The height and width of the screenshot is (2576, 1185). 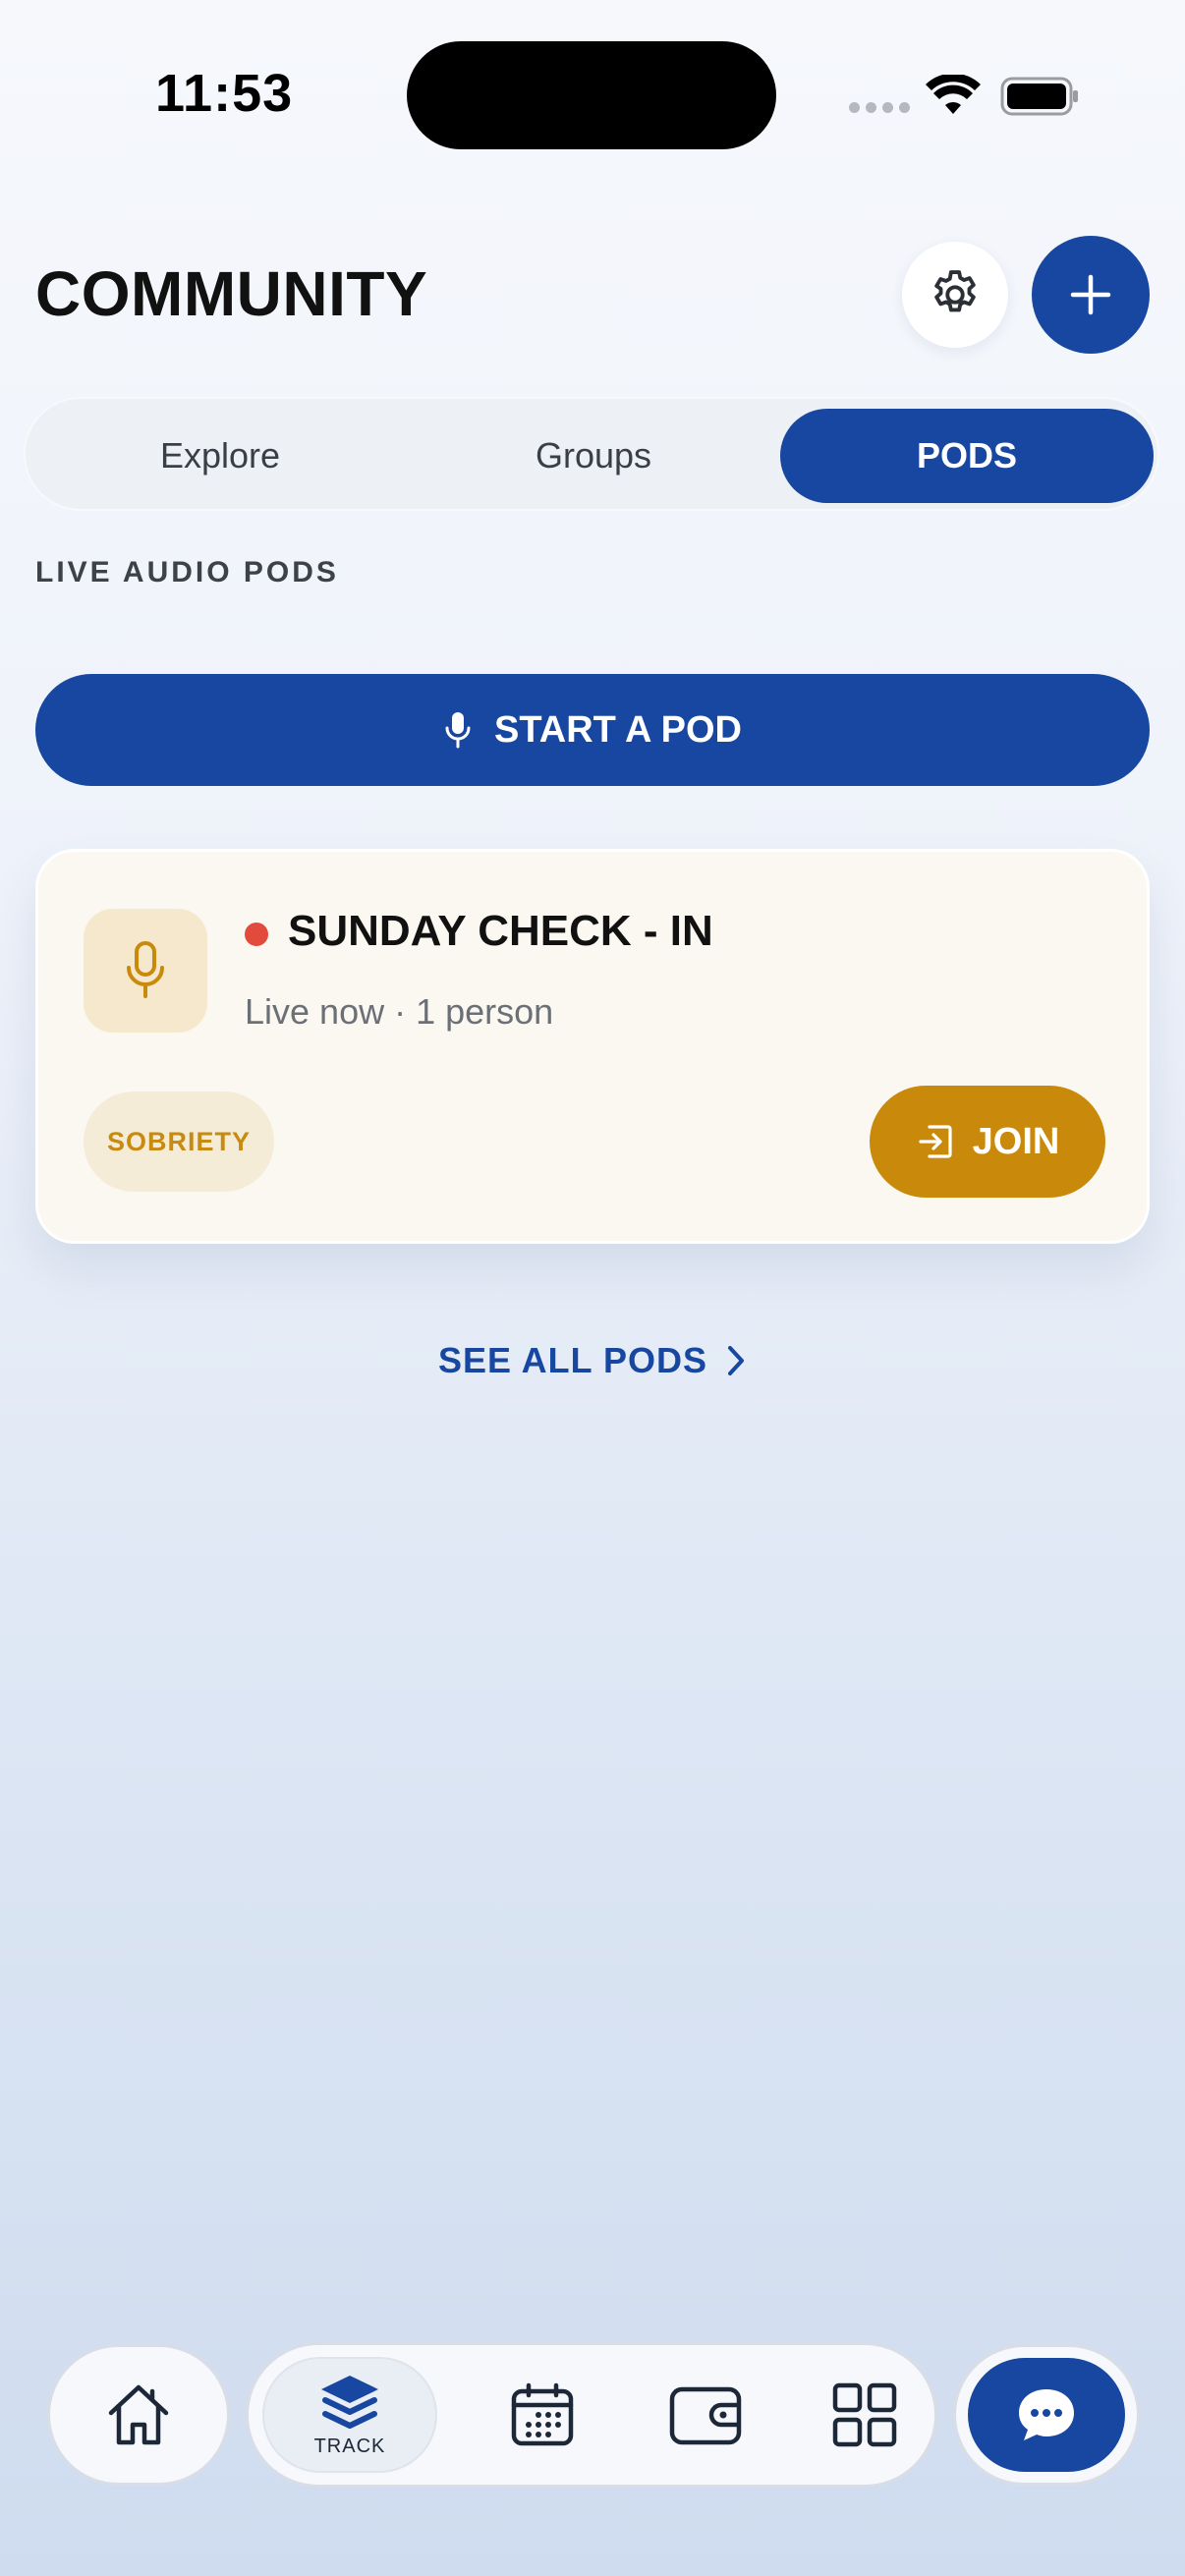 I want to click on wallet-icon, so click(x=706, y=2415).